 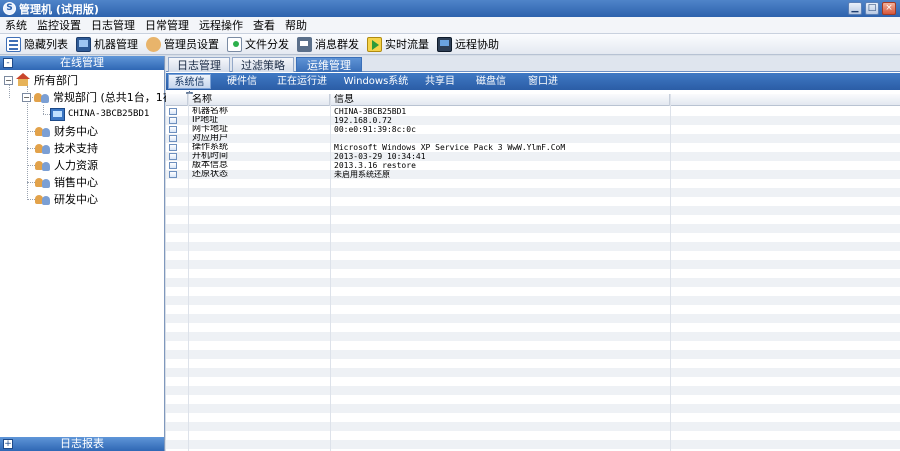 What do you see at coordinates (533, 138) in the screenshot?
I see `table-row: 对应用户` at bounding box center [533, 138].